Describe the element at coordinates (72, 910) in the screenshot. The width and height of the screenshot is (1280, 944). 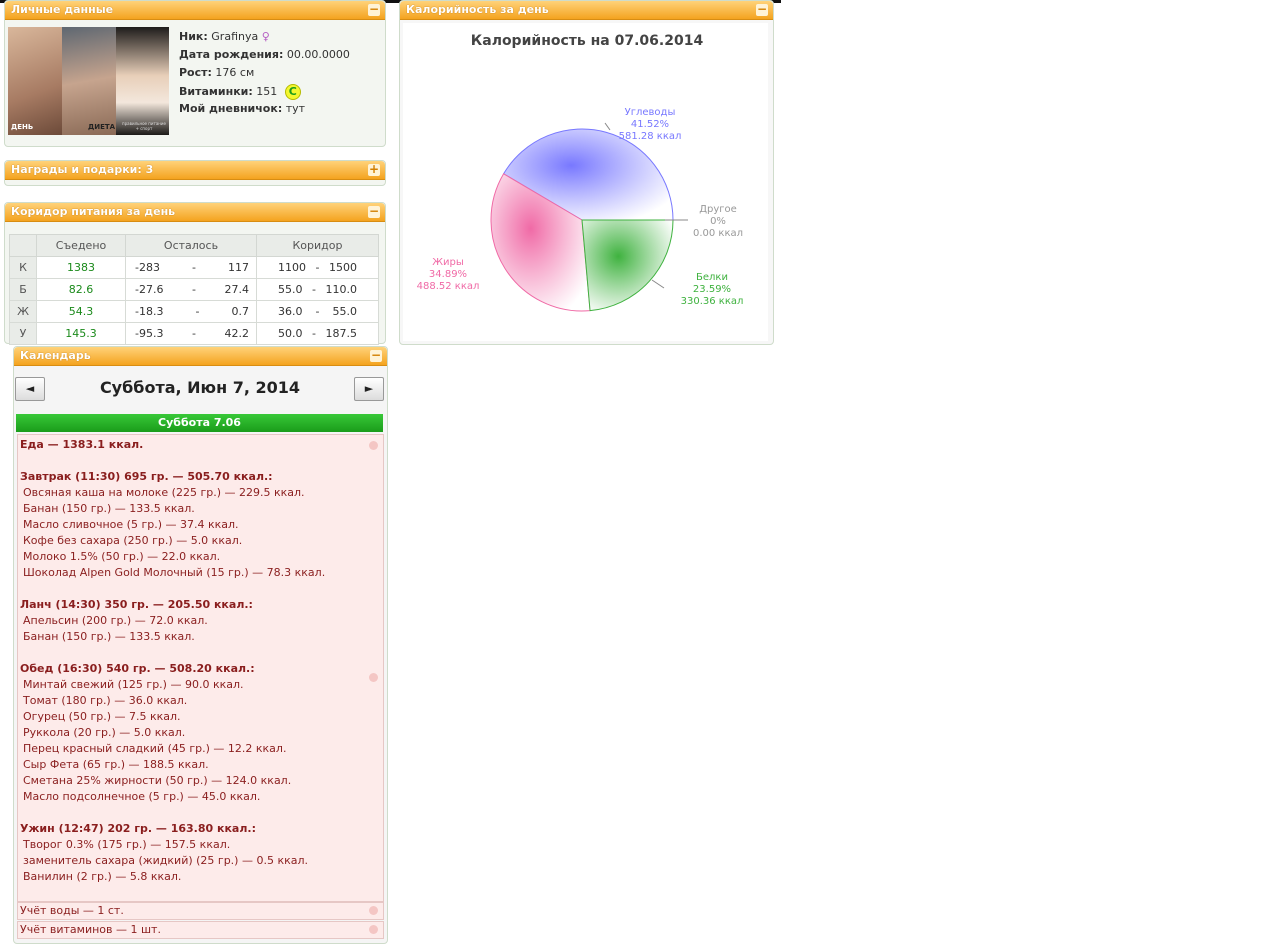
I see `water-text: Учёт воды — 1 ст.` at that location.